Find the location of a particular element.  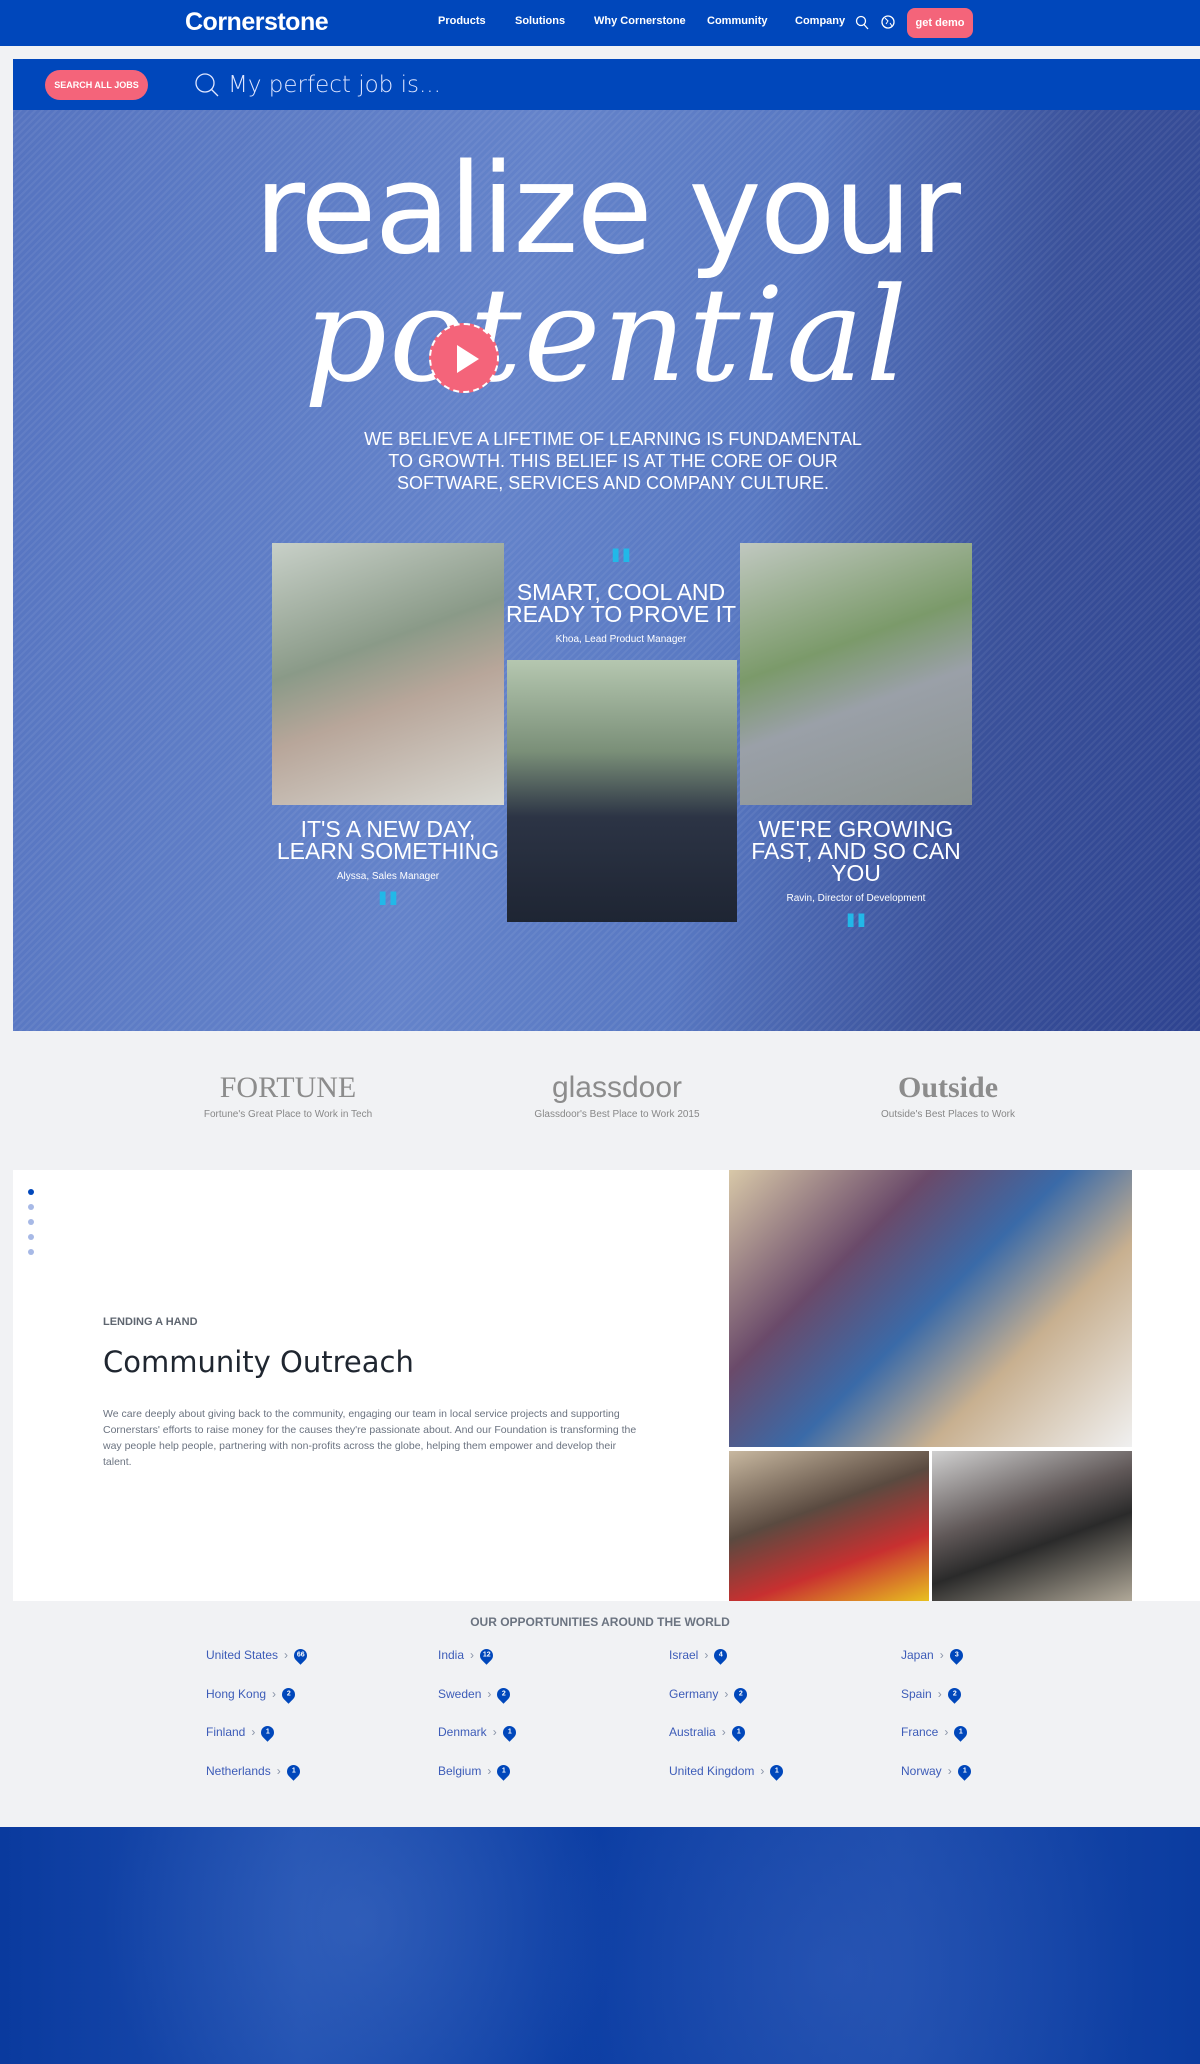

country-name: Belgium is located at coordinates (460, 1771).